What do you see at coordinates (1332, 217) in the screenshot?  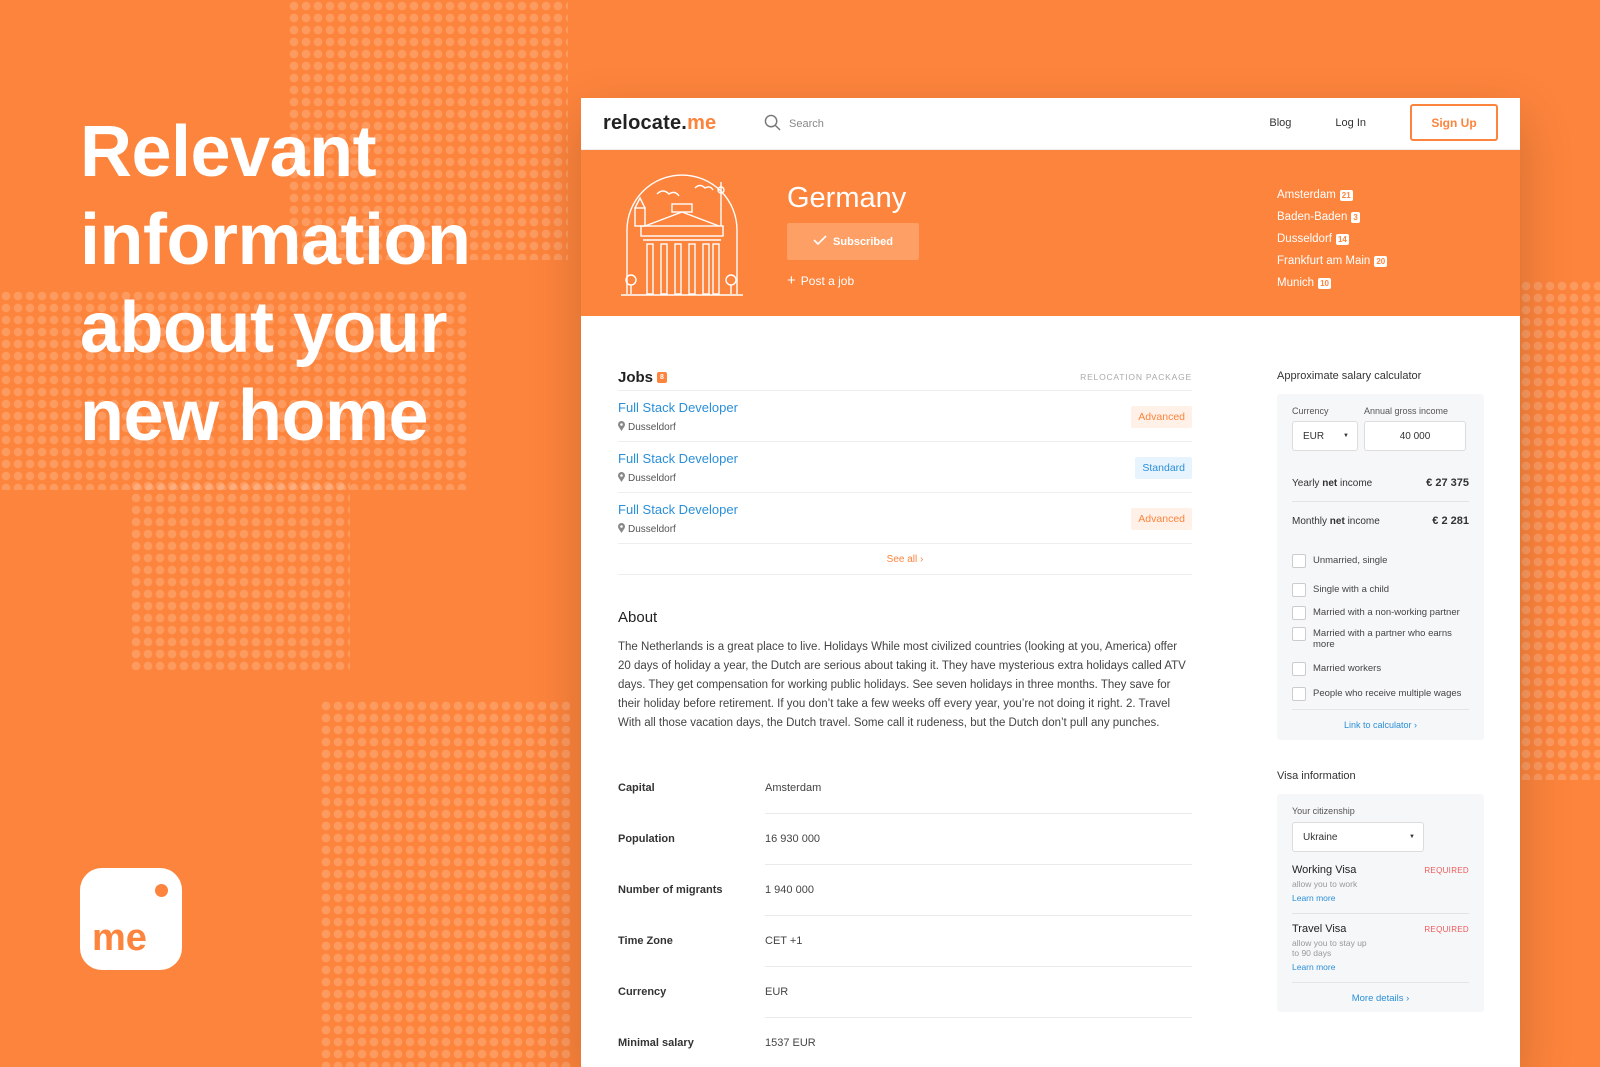 I see `city-link: Baden-Baden 3` at bounding box center [1332, 217].